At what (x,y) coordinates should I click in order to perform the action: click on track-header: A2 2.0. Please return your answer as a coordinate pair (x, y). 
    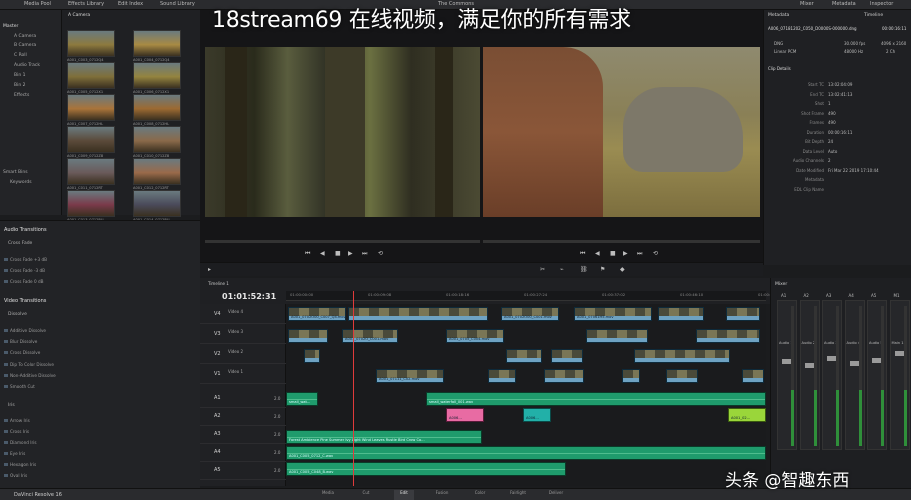
    Looking at the image, I should click on (243, 417).